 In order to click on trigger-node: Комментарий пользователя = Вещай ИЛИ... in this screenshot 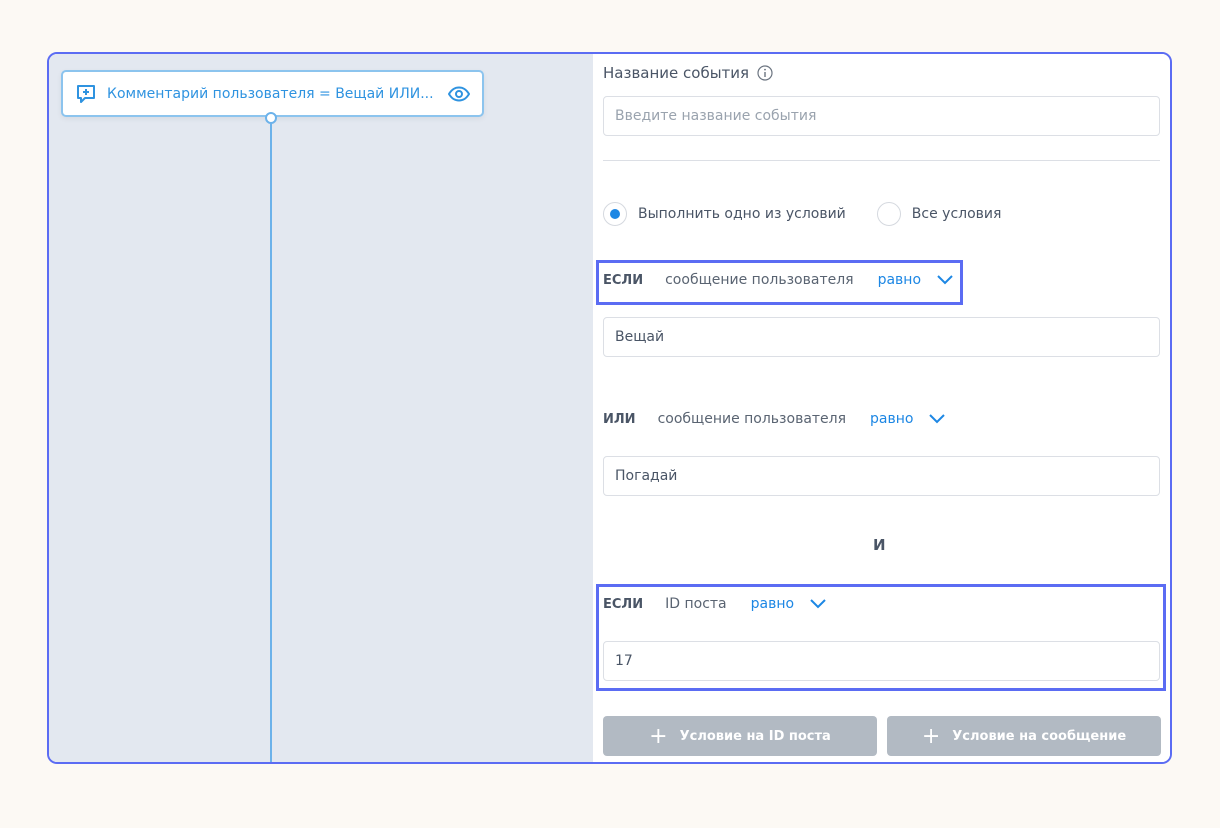, I will do `click(272, 93)`.